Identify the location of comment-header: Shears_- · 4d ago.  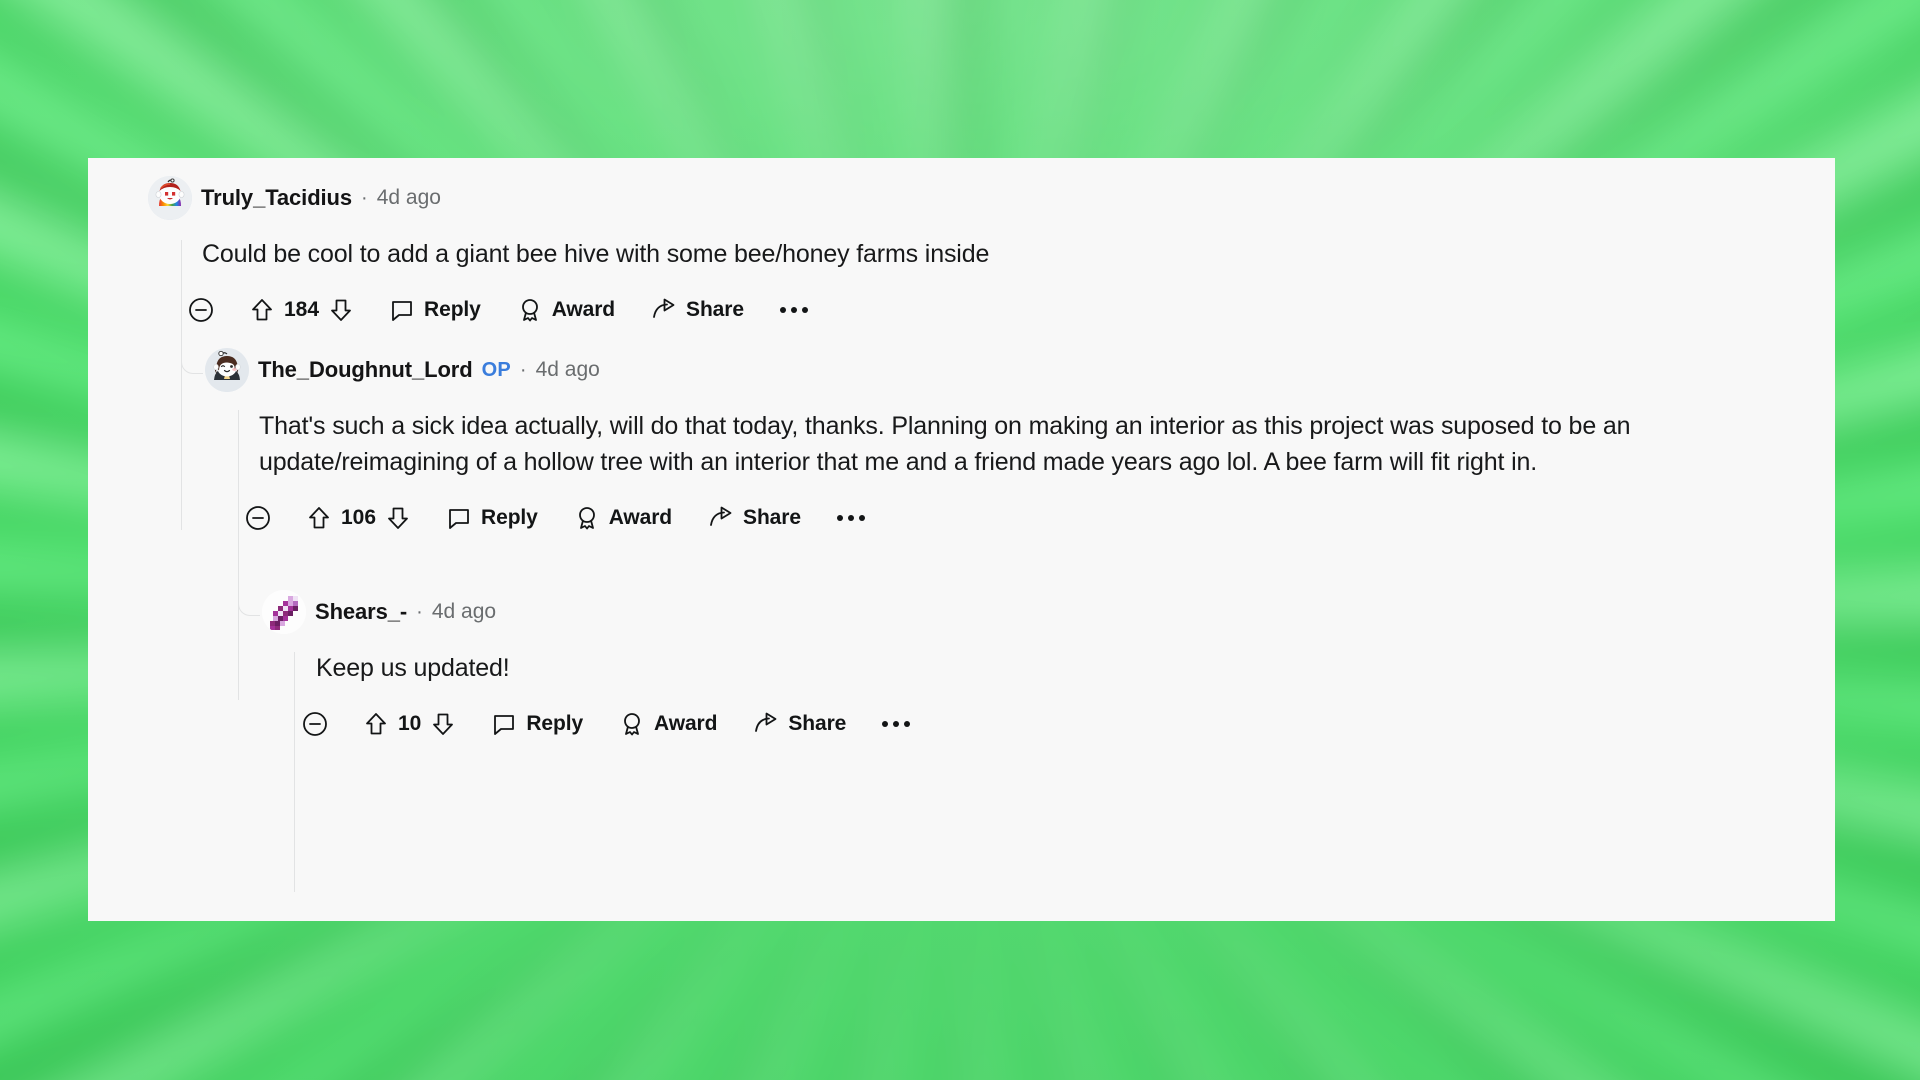
(1032, 612).